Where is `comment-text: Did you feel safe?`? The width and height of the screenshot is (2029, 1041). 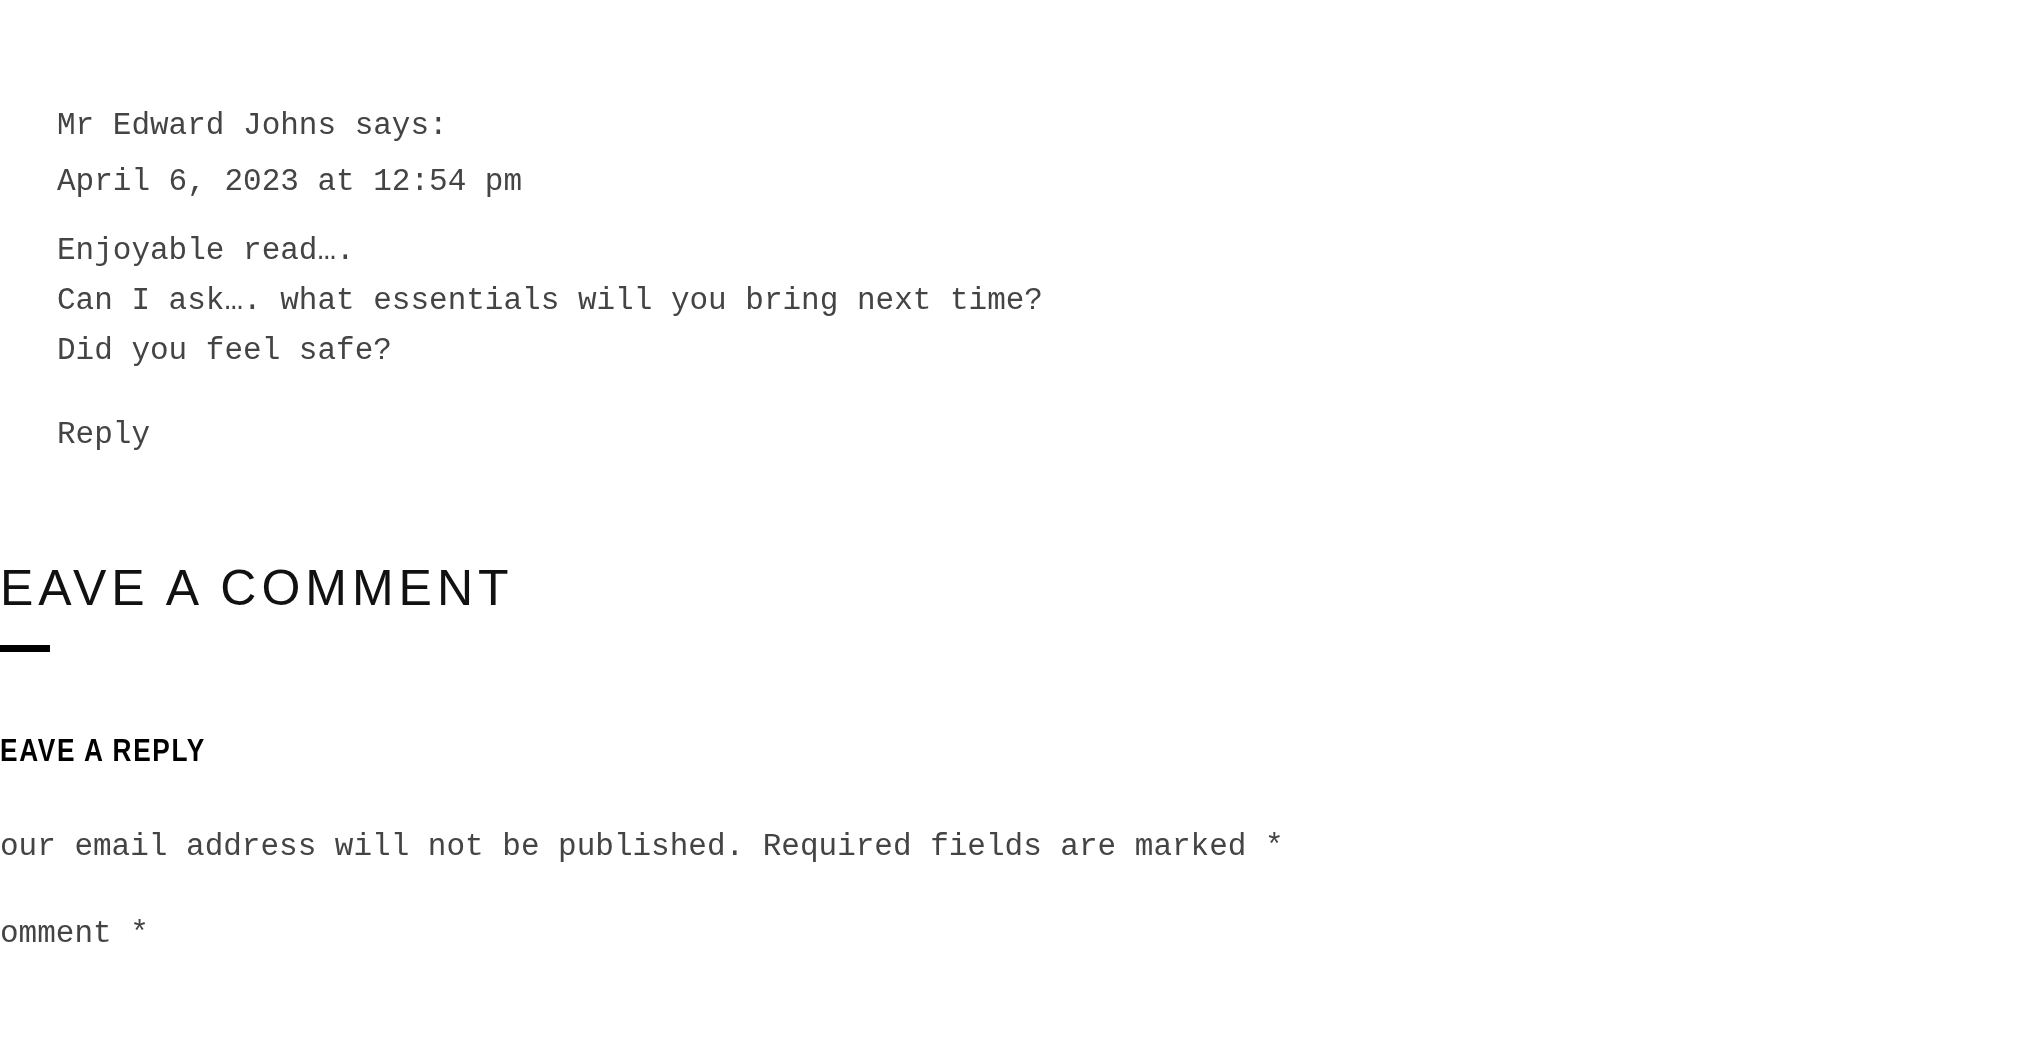 comment-text: Did you feel safe? is located at coordinates (224, 351).